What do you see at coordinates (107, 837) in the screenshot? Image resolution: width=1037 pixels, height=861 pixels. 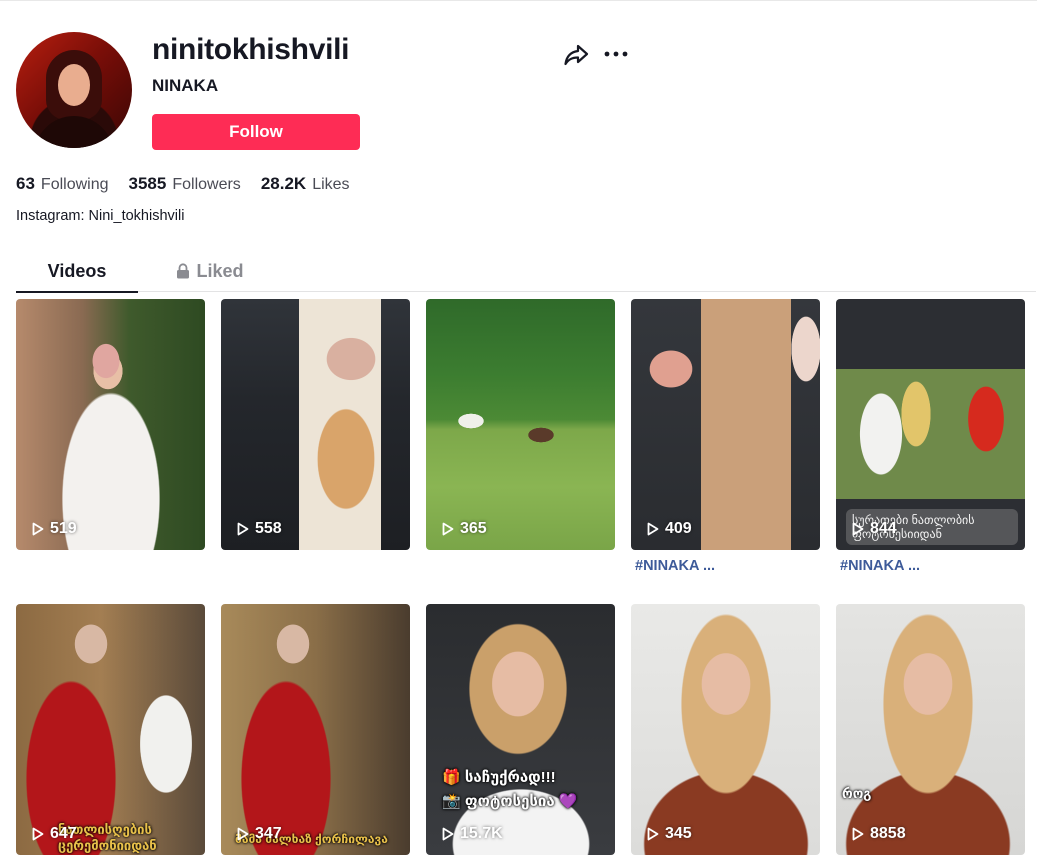 I see `video-overlay-text: ნათლისღების ცერემონიიდან` at bounding box center [107, 837].